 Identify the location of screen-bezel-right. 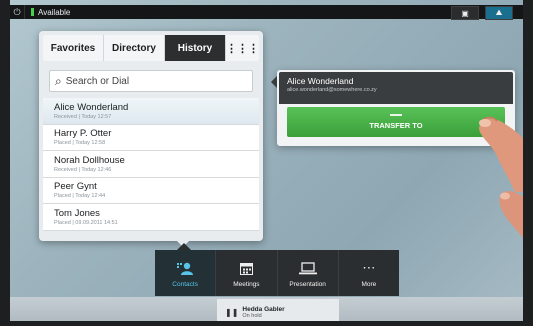
(528, 163).